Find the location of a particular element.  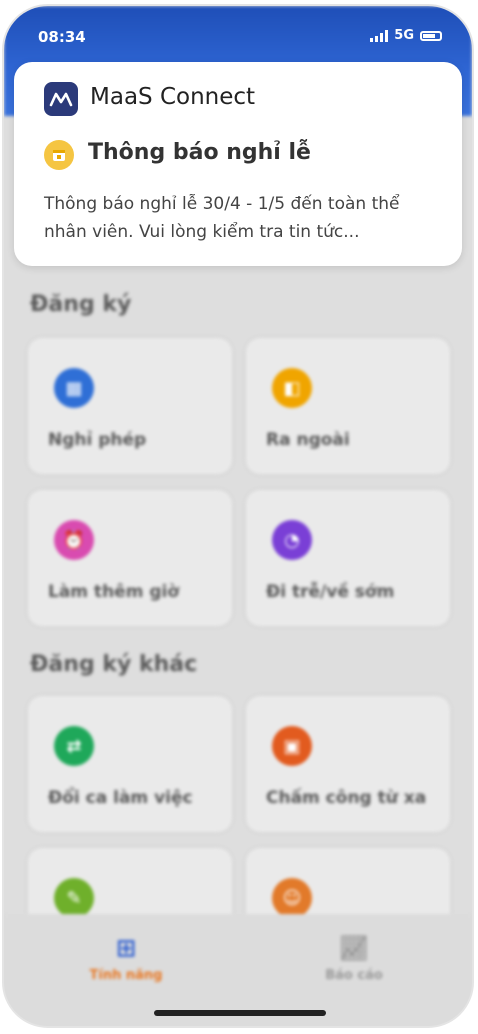

app-logo-icon is located at coordinates (61, 99).